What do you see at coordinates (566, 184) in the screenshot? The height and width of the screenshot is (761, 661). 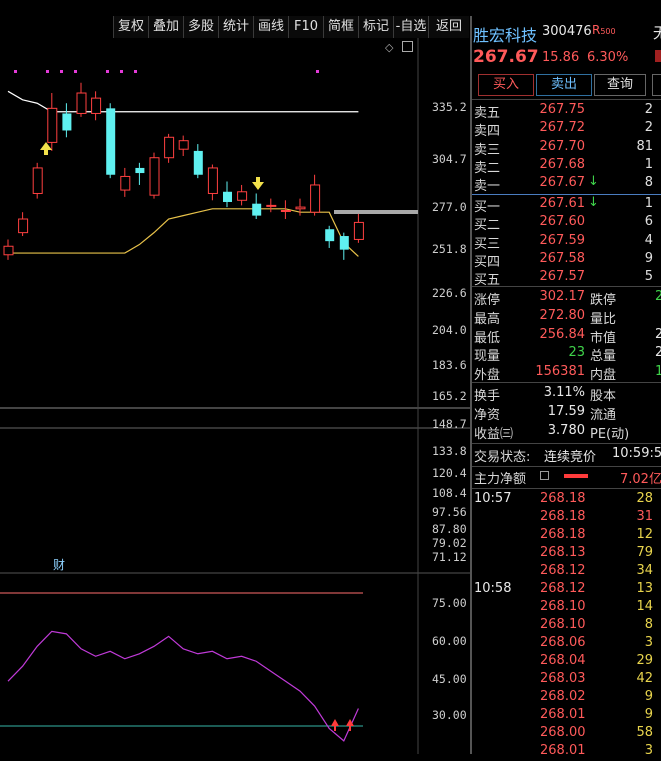 I see `ask-row: 卖一 267.67 8 ↓` at bounding box center [566, 184].